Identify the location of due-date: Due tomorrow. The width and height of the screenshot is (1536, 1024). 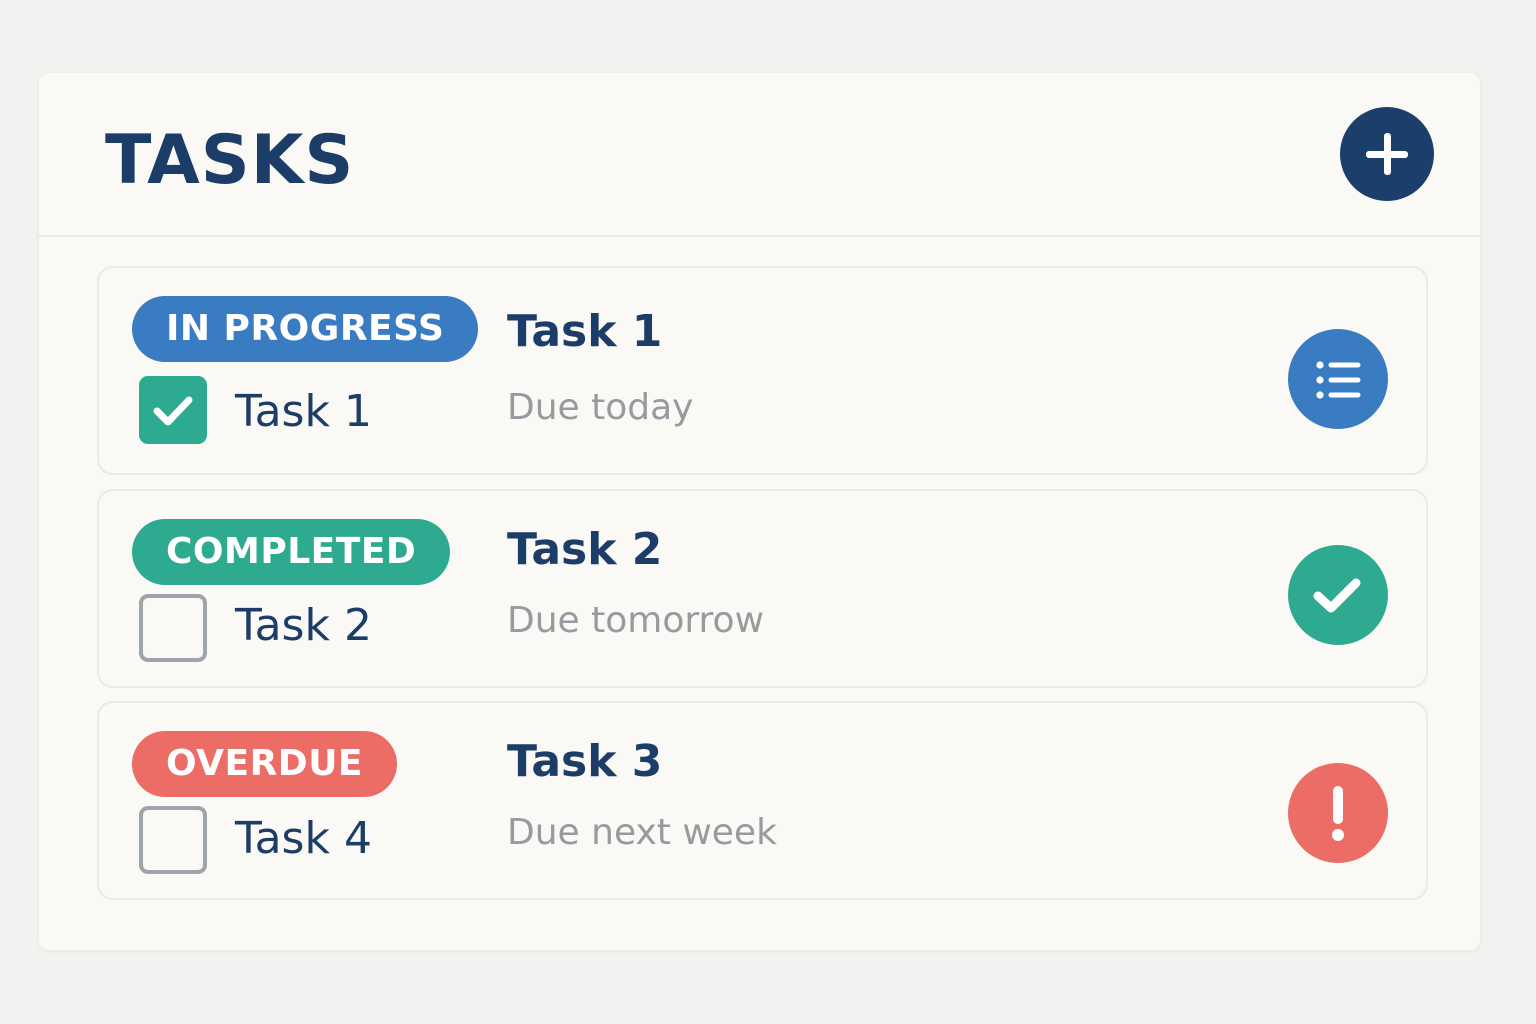
(636, 620).